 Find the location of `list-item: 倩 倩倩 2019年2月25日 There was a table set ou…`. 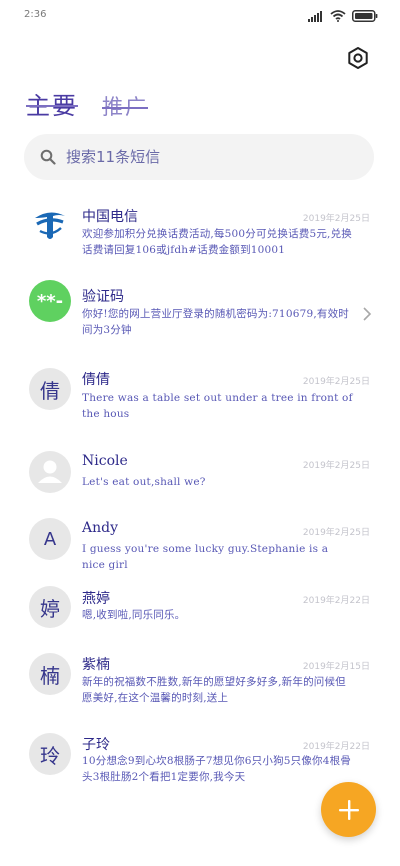

list-item: 倩 倩倩 2019年2月25日 There was a table set ou… is located at coordinates (200, 399).